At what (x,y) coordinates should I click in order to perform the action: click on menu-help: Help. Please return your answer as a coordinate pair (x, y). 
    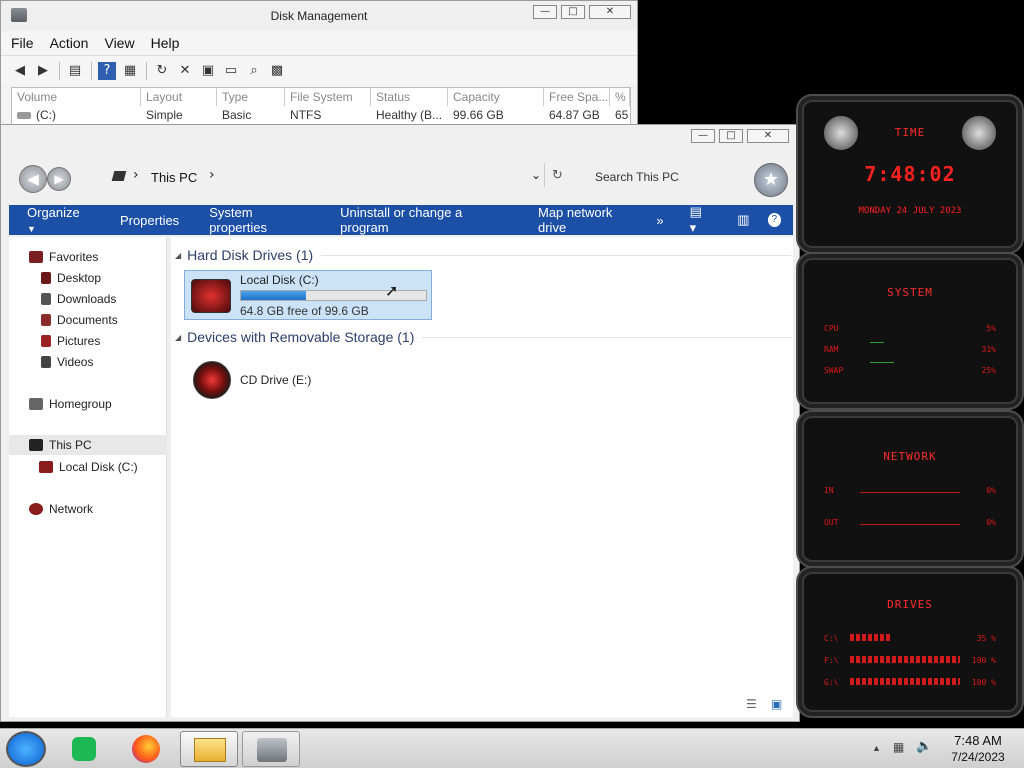
    Looking at the image, I should click on (165, 43).